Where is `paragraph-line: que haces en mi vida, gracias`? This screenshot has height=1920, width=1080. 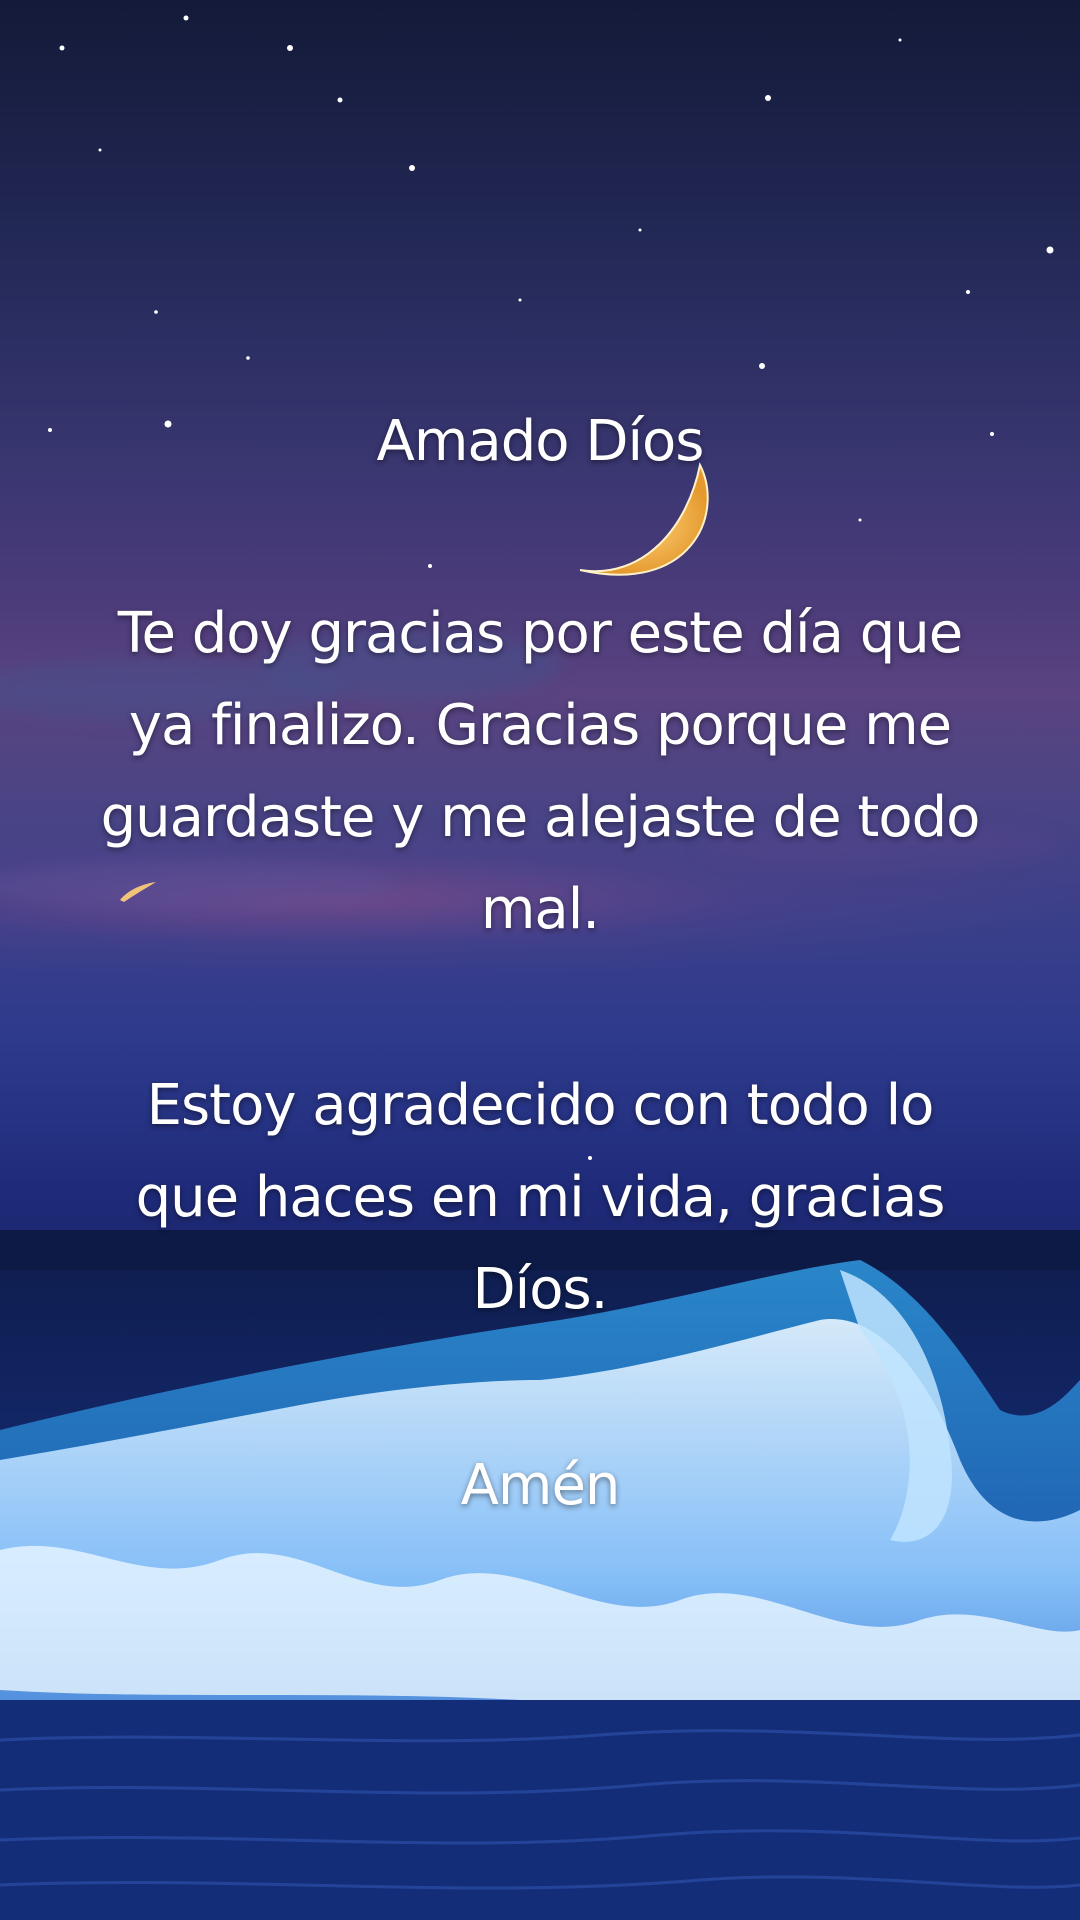
paragraph-line: que haces en mi vida, gracias is located at coordinates (540, 1197).